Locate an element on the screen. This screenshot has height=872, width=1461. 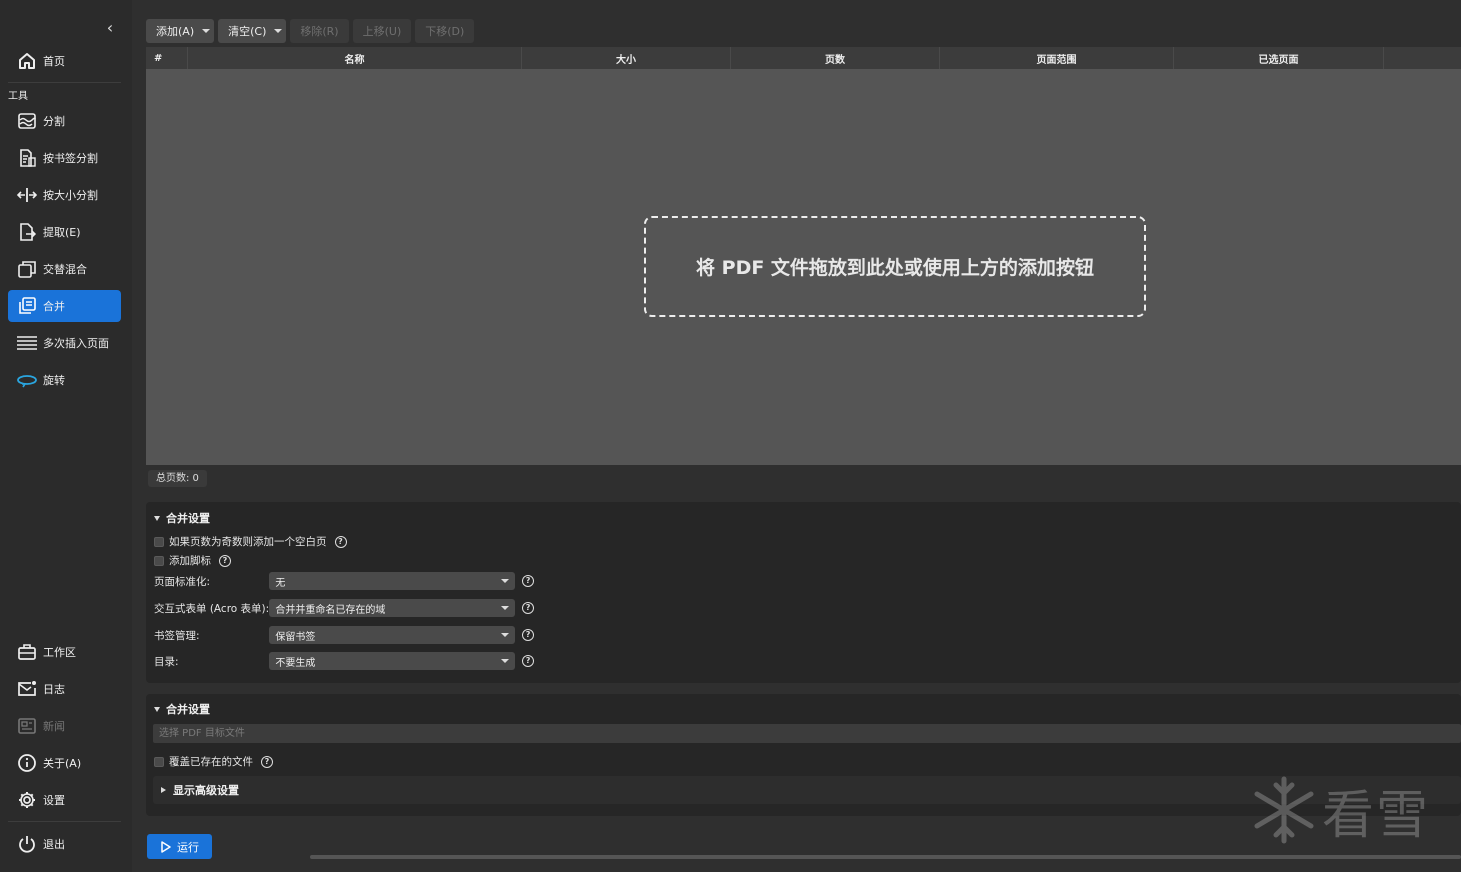
sidebar-item-insert-pages: 多次插入页面 is located at coordinates (64, 343).